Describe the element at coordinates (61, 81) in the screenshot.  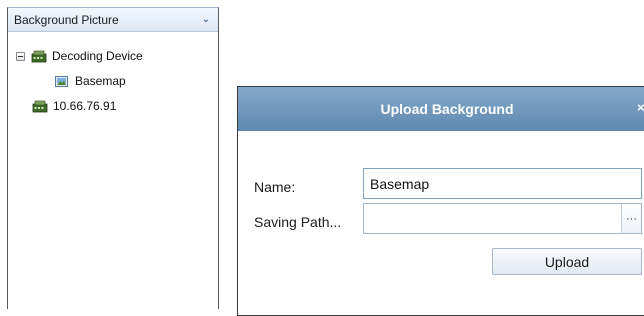
I see `image-icon` at that location.